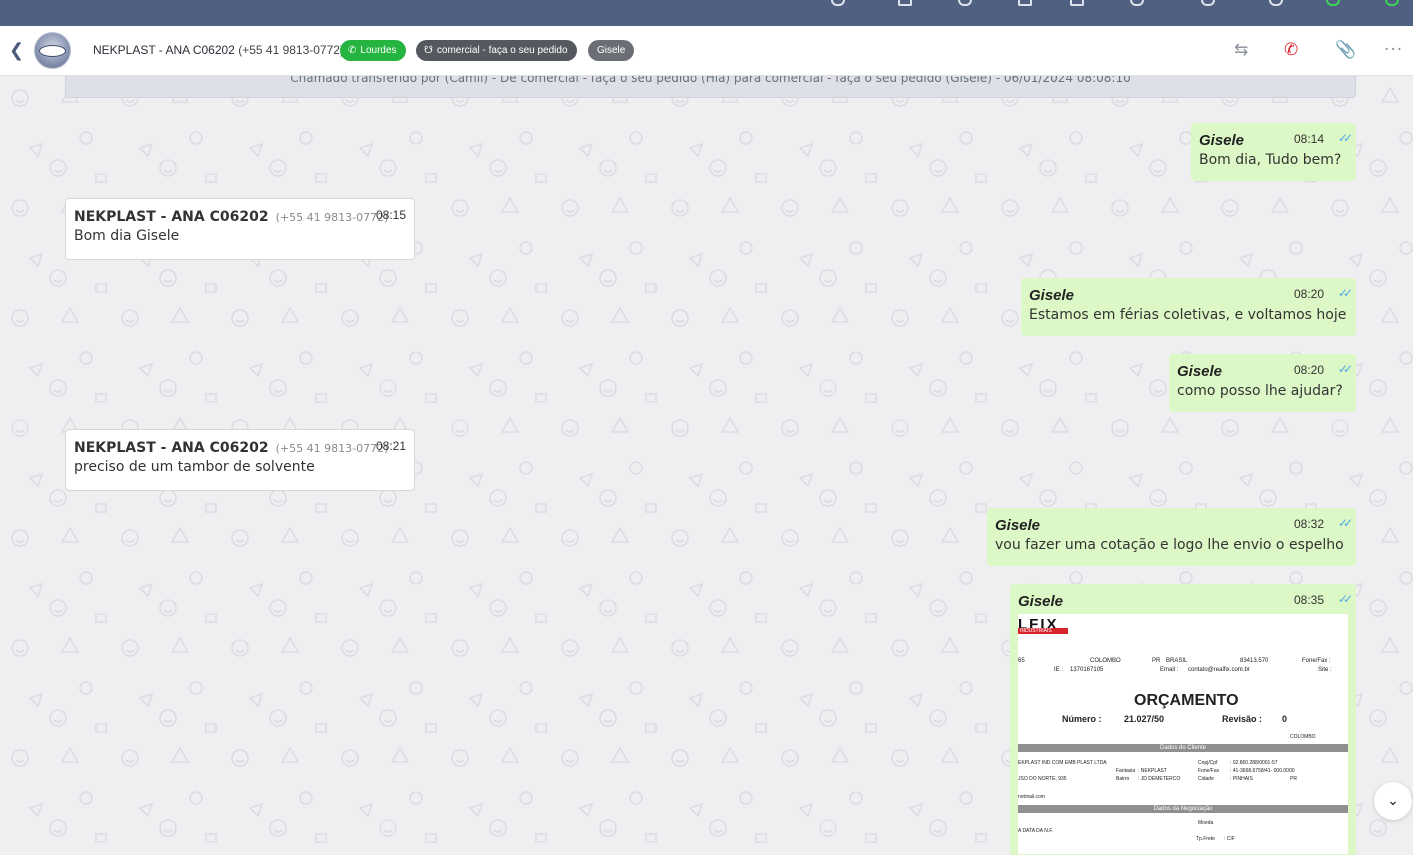 The image size is (1413, 855). Describe the element at coordinates (1185, 600) in the screenshot. I see `message-header: Gisele 08:35 ✓✓` at that location.